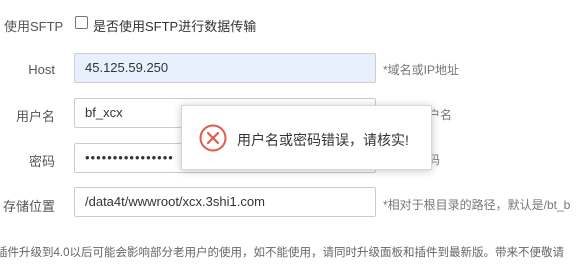 The height and width of the screenshot is (264, 576). Describe the element at coordinates (213, 138) in the screenshot. I see `error-circle-x-icon` at that location.